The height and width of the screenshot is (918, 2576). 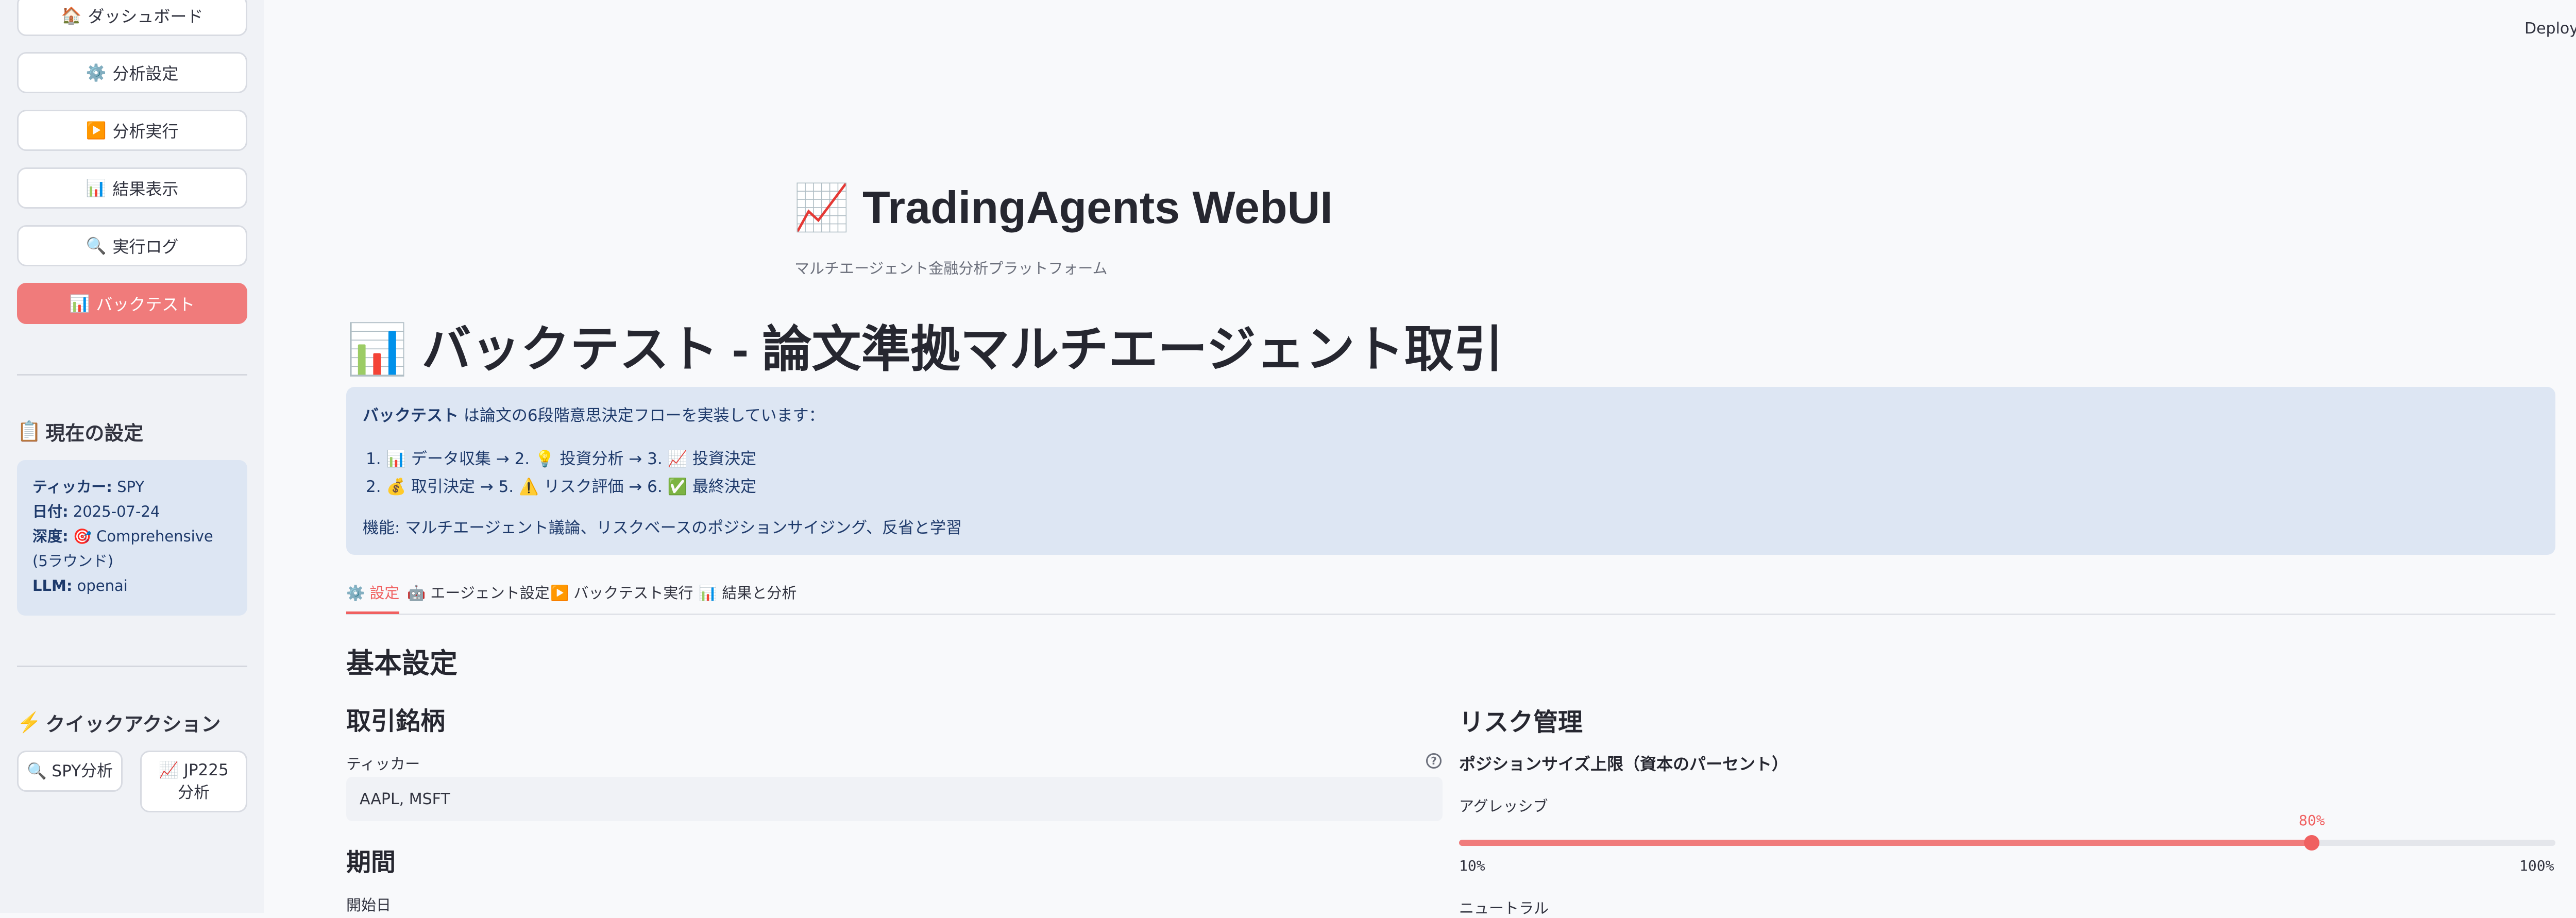 I want to click on setting-date: 日付: 2025-07-24, so click(x=132, y=511).